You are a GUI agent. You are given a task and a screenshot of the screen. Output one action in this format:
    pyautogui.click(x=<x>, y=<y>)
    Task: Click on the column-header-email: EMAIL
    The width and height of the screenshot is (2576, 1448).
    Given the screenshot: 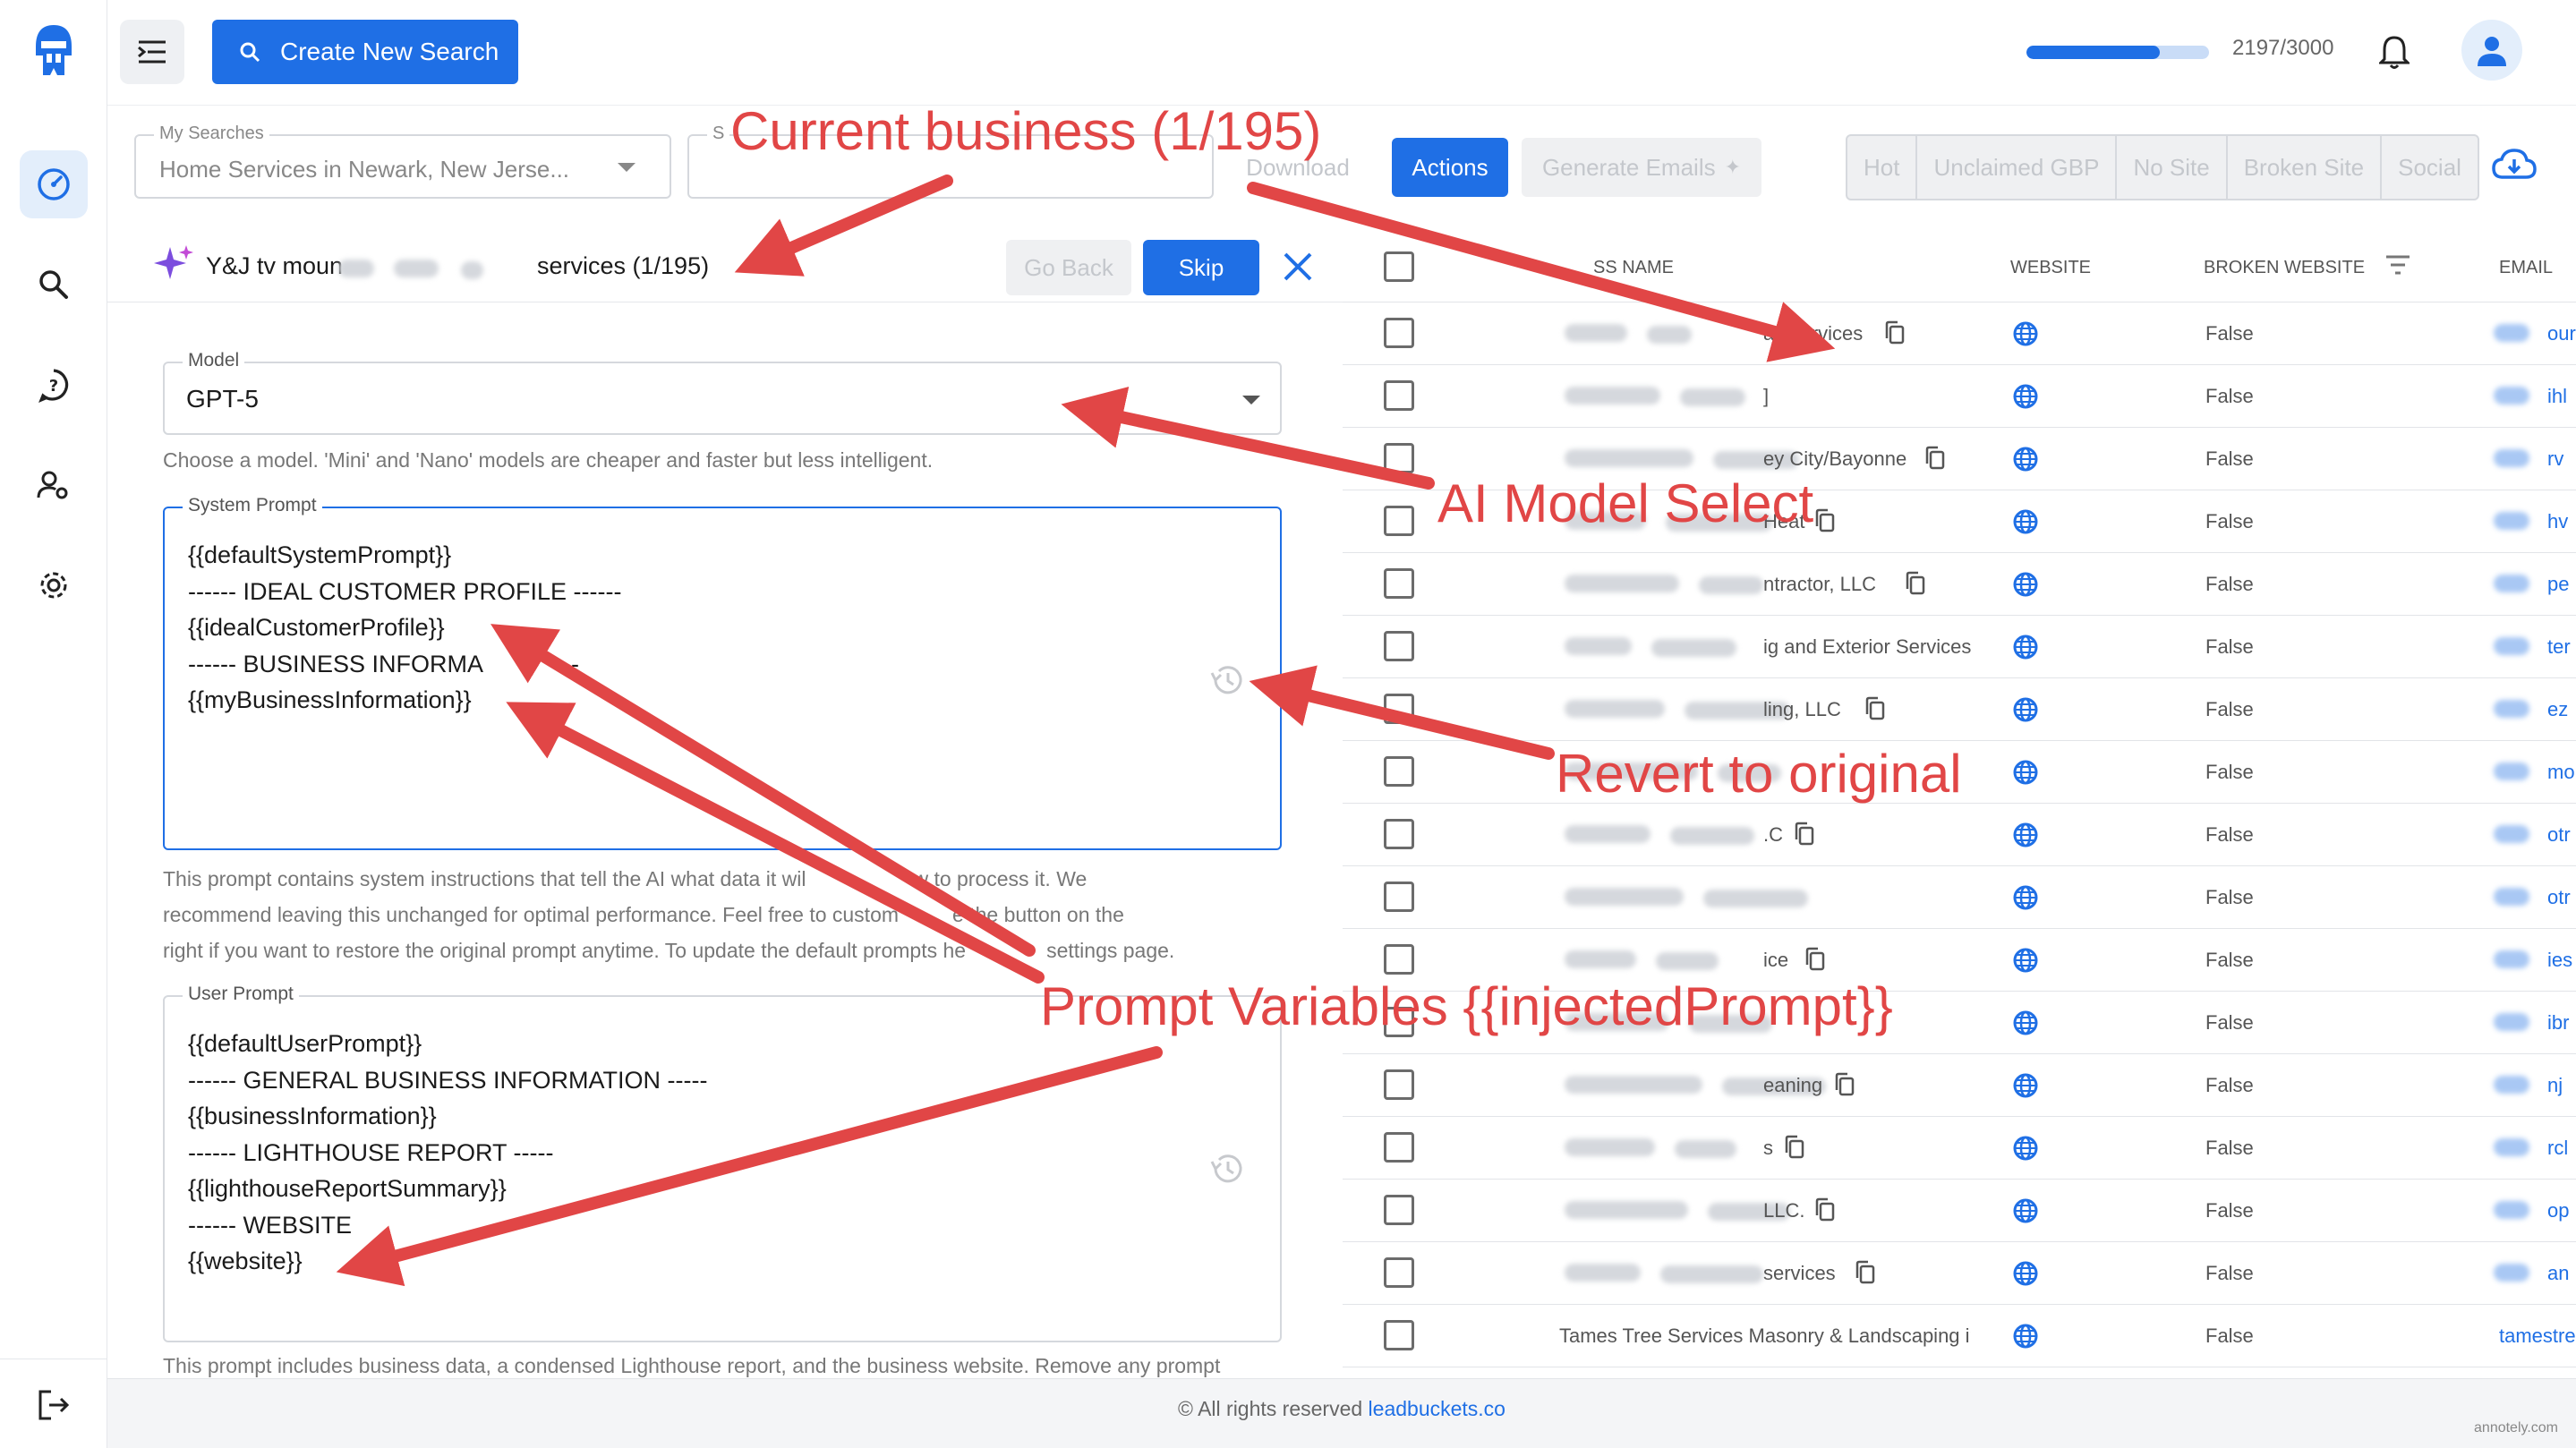 What is the action you would take?
    pyautogui.click(x=2526, y=268)
    